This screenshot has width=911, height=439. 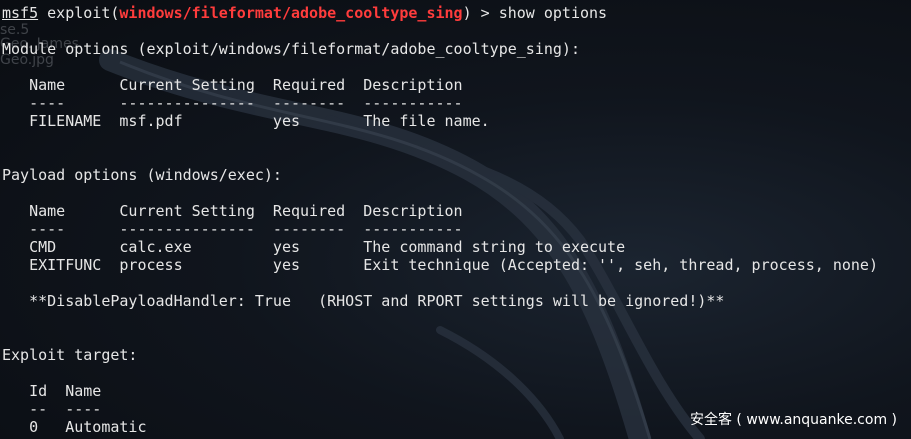 I want to click on prompt-command: ) > show options, so click(x=535, y=13).